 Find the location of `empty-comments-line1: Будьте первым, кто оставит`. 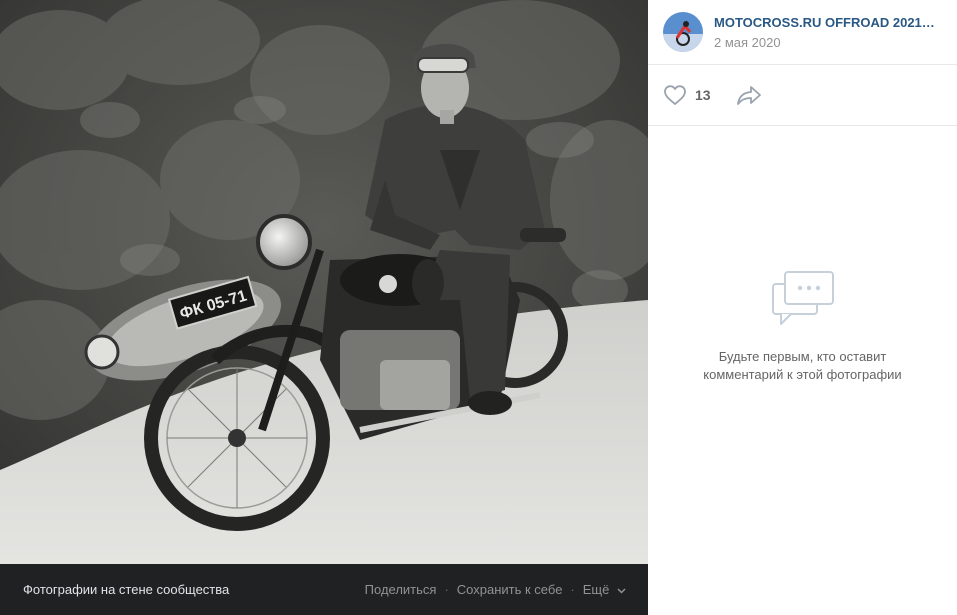

empty-comments-line1: Будьте первым, кто оставит is located at coordinates (802, 356).